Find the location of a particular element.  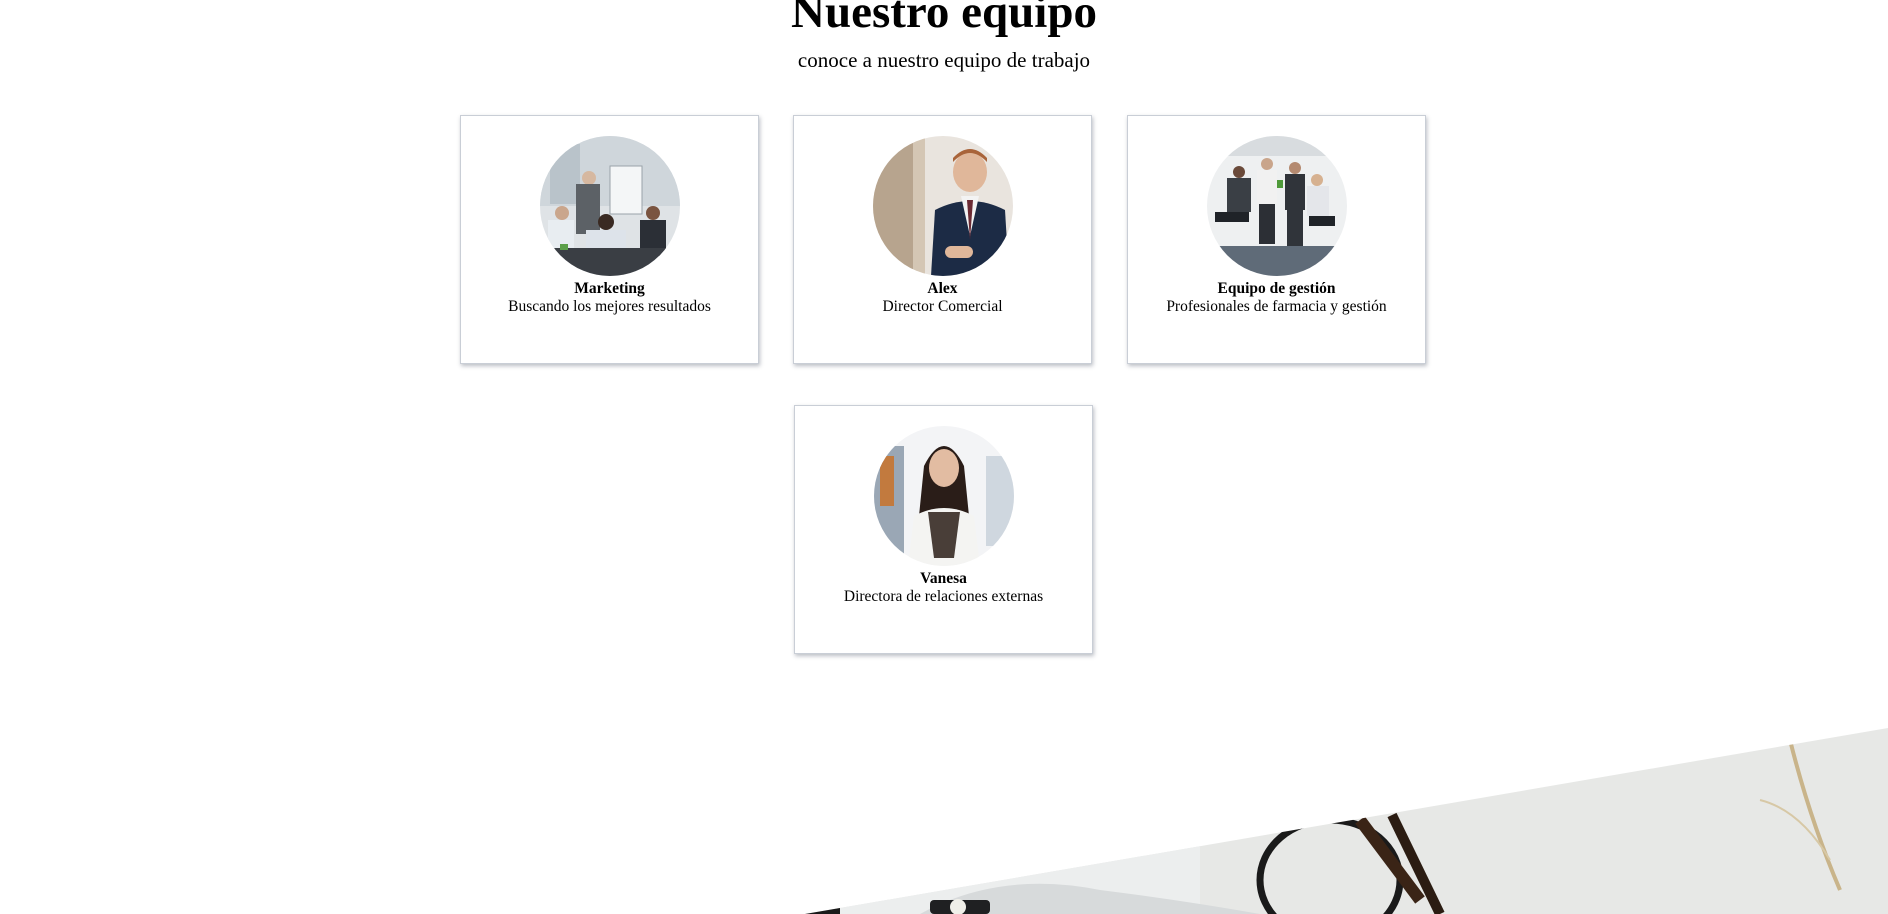

desk-background-photo is located at coordinates (1346, 821).